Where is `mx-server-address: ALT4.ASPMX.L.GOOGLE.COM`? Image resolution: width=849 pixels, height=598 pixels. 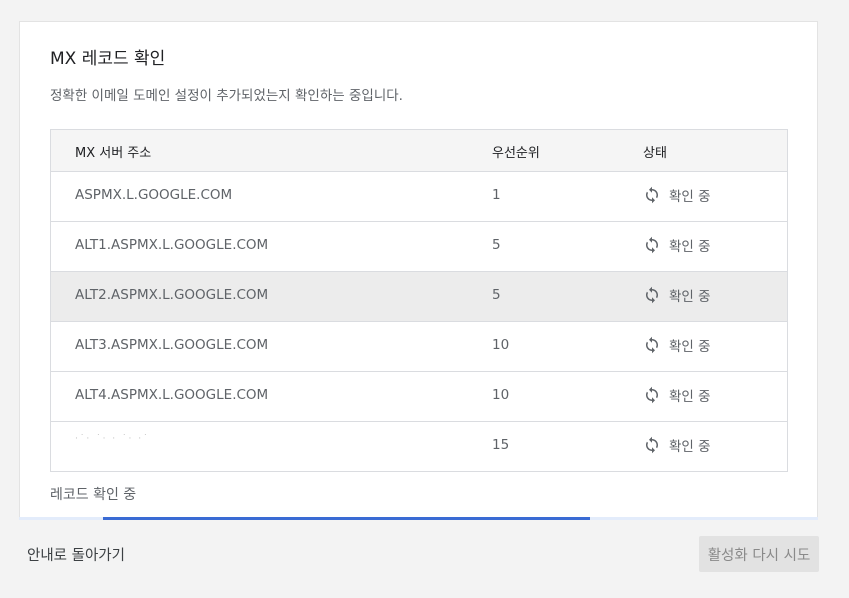
mx-server-address: ALT4.ASPMX.L.GOOGLE.COM is located at coordinates (172, 395).